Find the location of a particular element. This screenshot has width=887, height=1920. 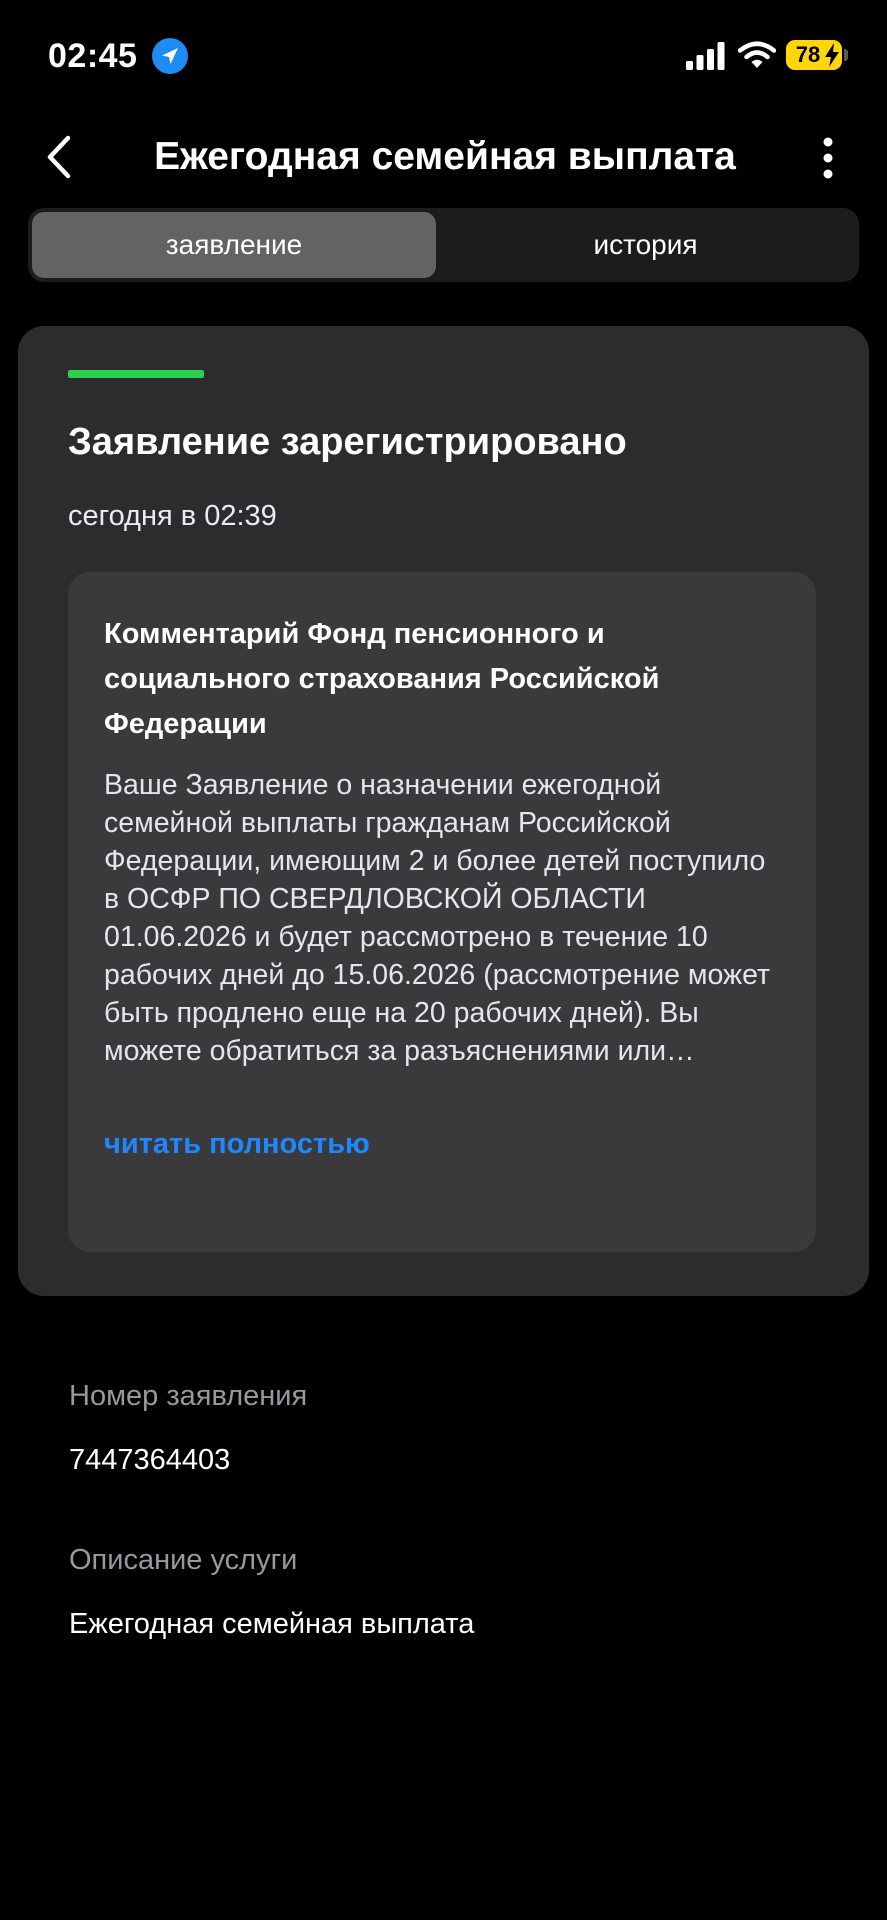

read-more-link: читать полностью is located at coordinates (237, 1144).